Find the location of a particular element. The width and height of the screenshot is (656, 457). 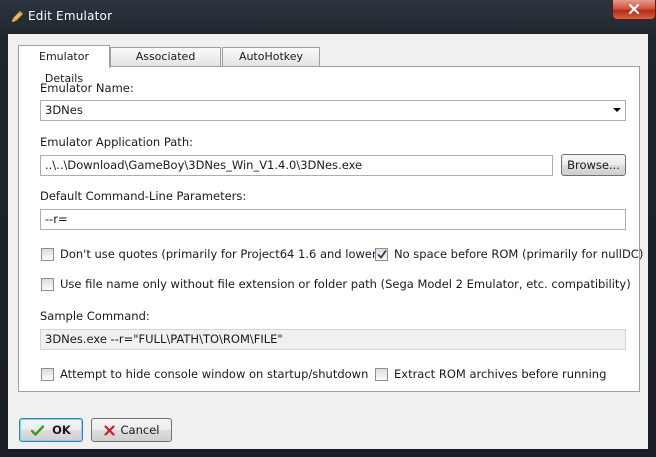

sample-command-label: Sample Command: is located at coordinates (95, 316).